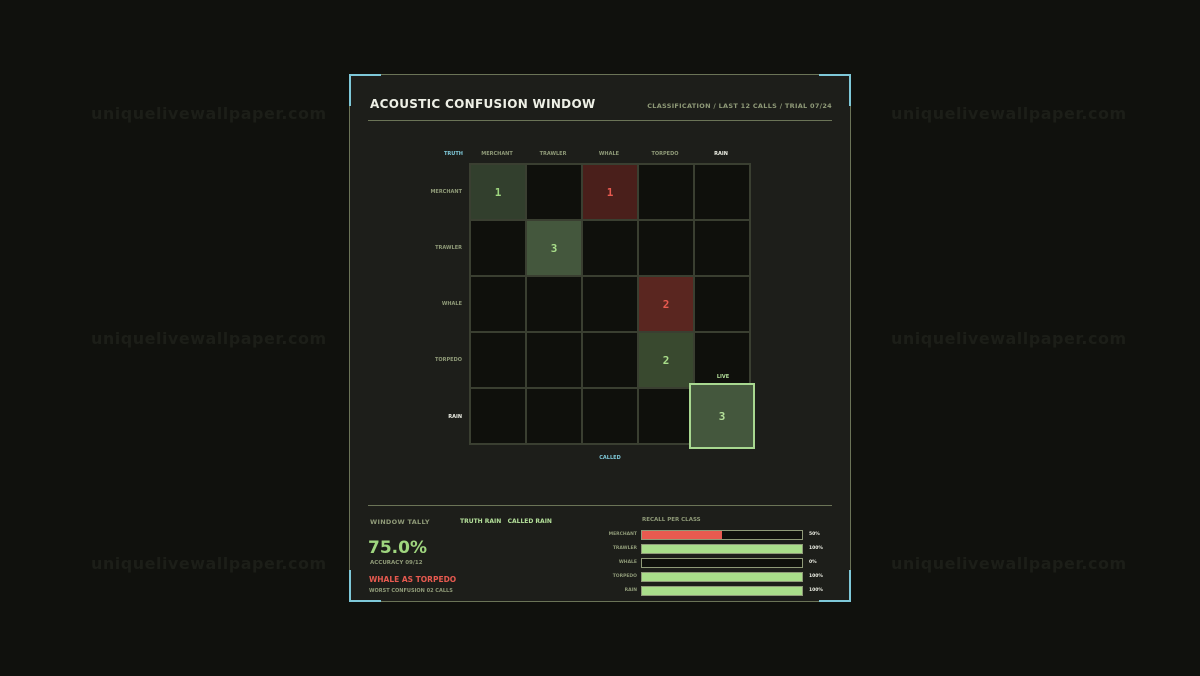 Image resolution: width=1200 pixels, height=676 pixels. What do you see at coordinates (413, 579) in the screenshot?
I see `worst-confusion: WHALE AS TORPEDO` at bounding box center [413, 579].